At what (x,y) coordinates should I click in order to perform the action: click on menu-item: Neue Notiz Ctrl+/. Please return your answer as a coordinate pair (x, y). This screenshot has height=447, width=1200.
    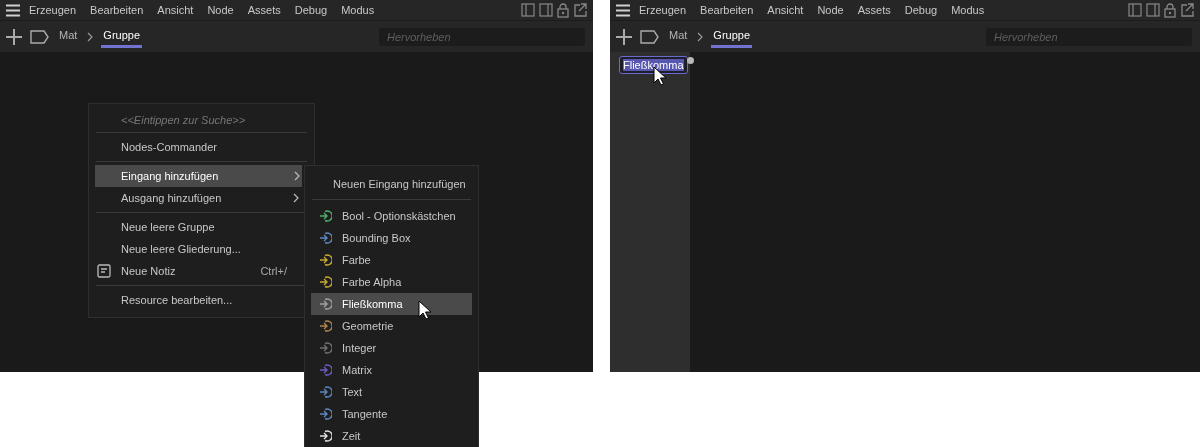
    Looking at the image, I should click on (198, 271).